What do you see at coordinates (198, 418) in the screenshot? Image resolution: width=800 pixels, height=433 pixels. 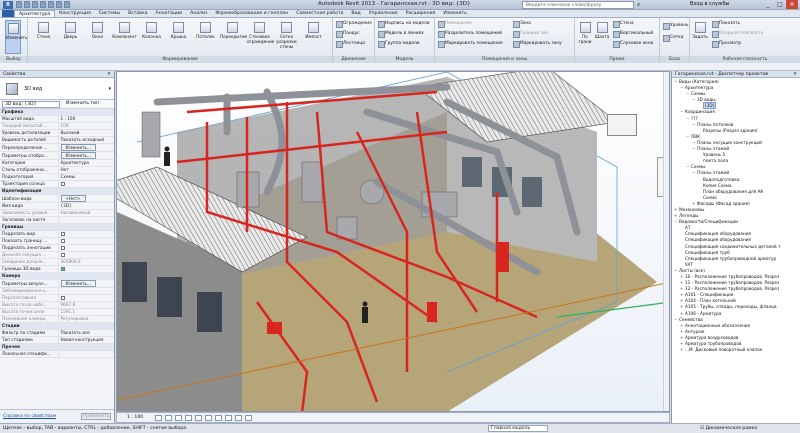 I see `render-icon` at bounding box center [198, 418].